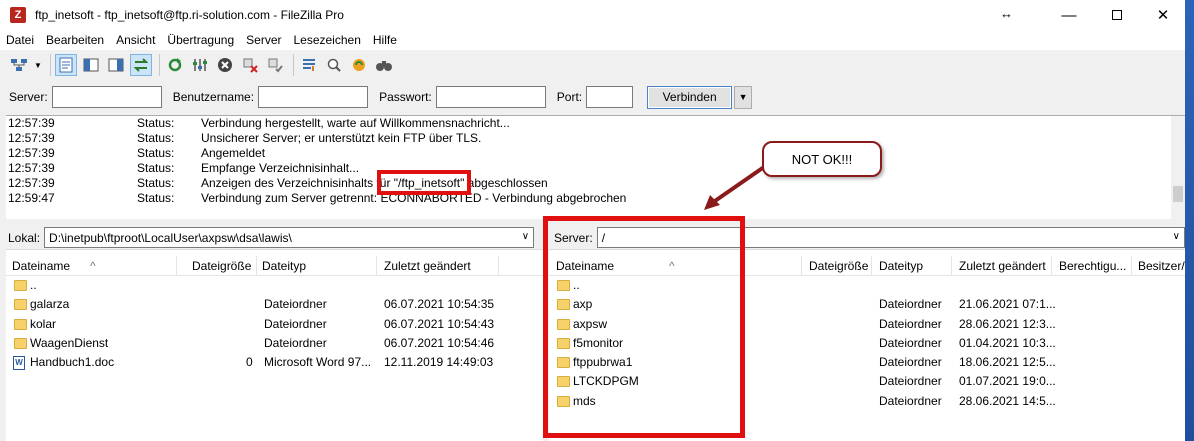 This screenshot has width=1194, height=441. What do you see at coordinates (309, 65) in the screenshot?
I see `filter-icon` at bounding box center [309, 65].